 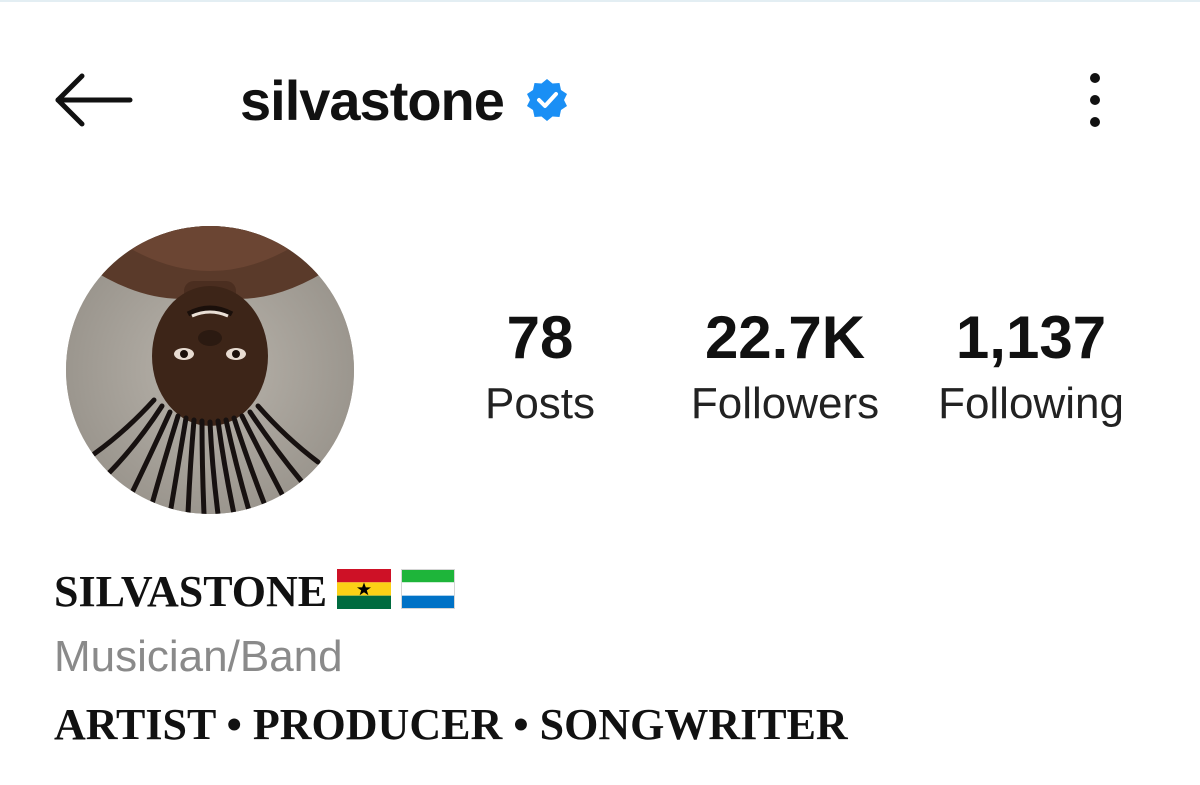 I want to click on avatar, so click(x=210, y=370).